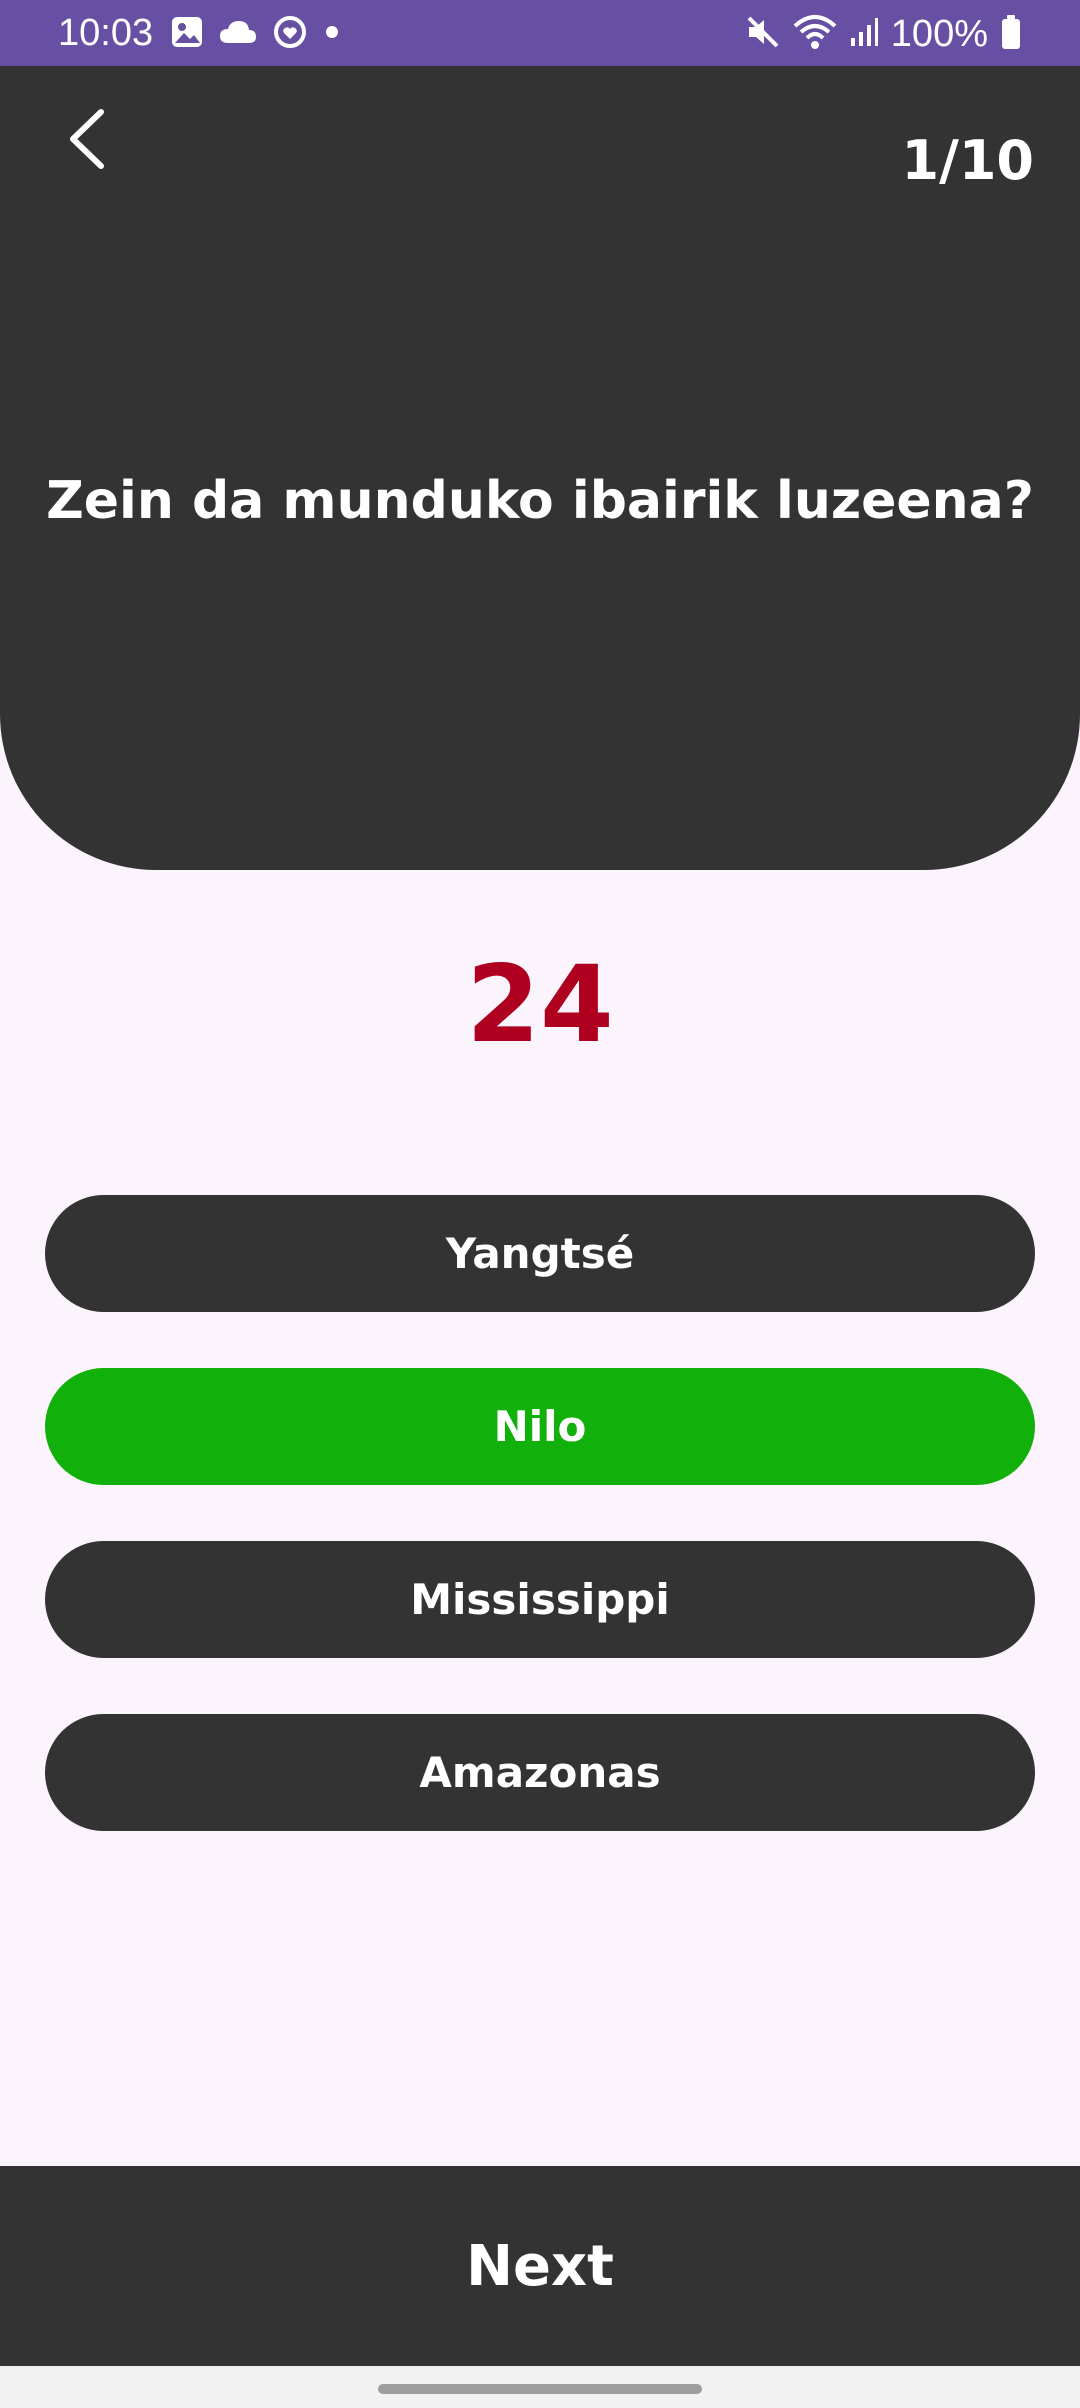  I want to click on back-button, so click(87, 141).